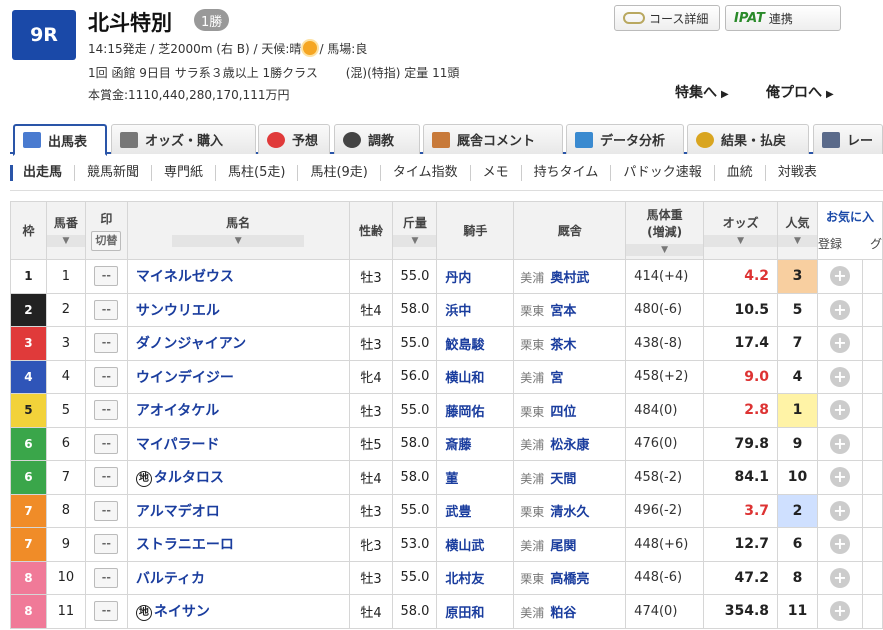 The width and height of the screenshot is (883, 630). What do you see at coordinates (60, 140) in the screenshot?
I see `tab-shutsuba: 出馬表` at bounding box center [60, 140].